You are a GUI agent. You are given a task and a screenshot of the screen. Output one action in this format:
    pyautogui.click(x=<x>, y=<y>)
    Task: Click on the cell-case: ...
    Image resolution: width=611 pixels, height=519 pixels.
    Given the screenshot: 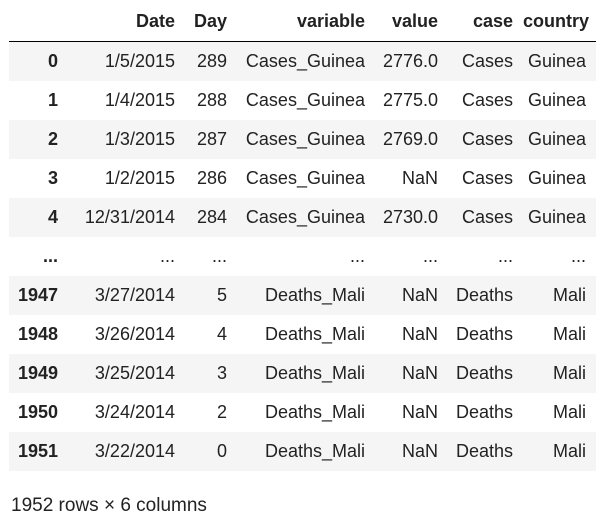 What is the action you would take?
    pyautogui.click(x=505, y=256)
    